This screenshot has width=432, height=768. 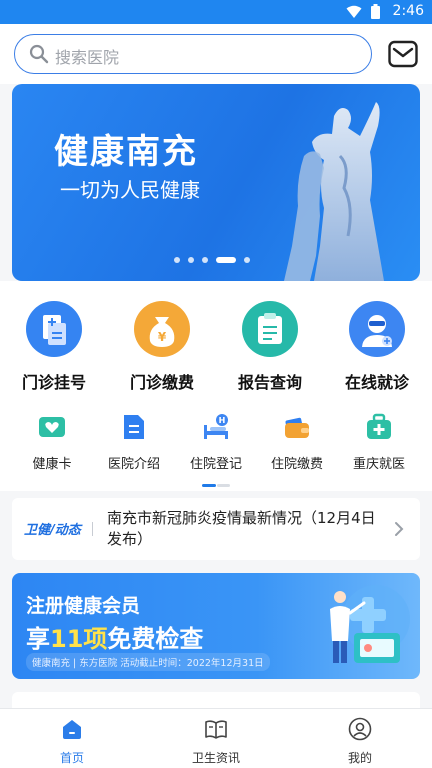 I want to click on wifi-icon, so click(x=354, y=11).